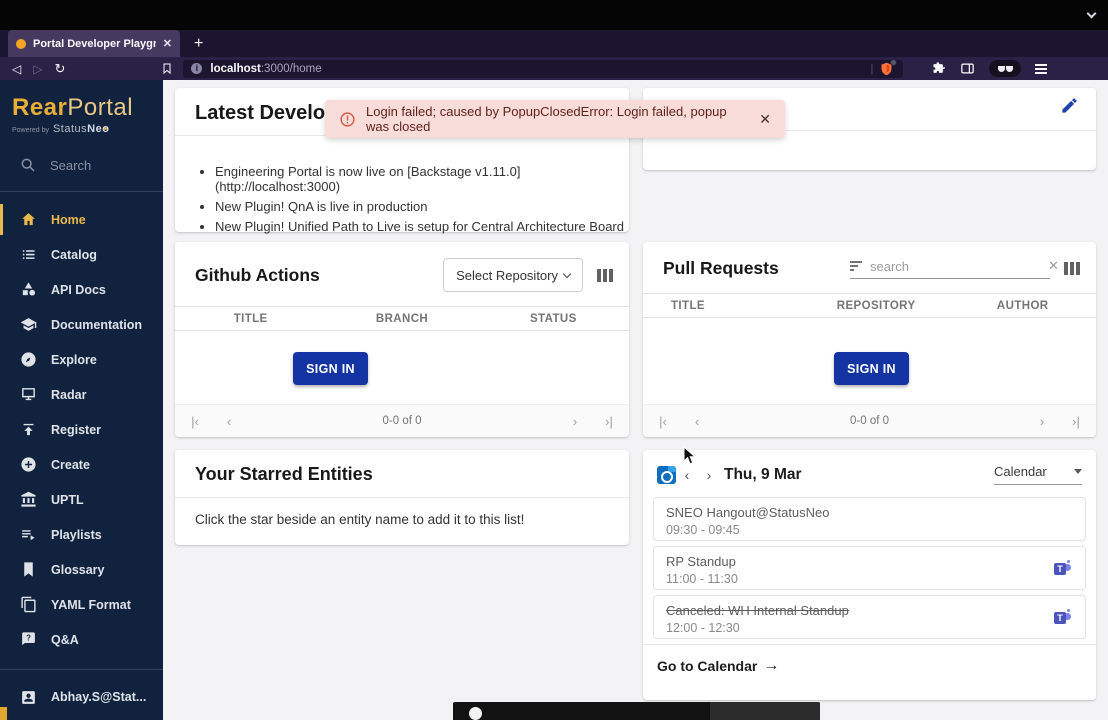 The image size is (1108, 720). What do you see at coordinates (330, 368) in the screenshot?
I see `github-sign-in-button: SIGN IN` at bounding box center [330, 368].